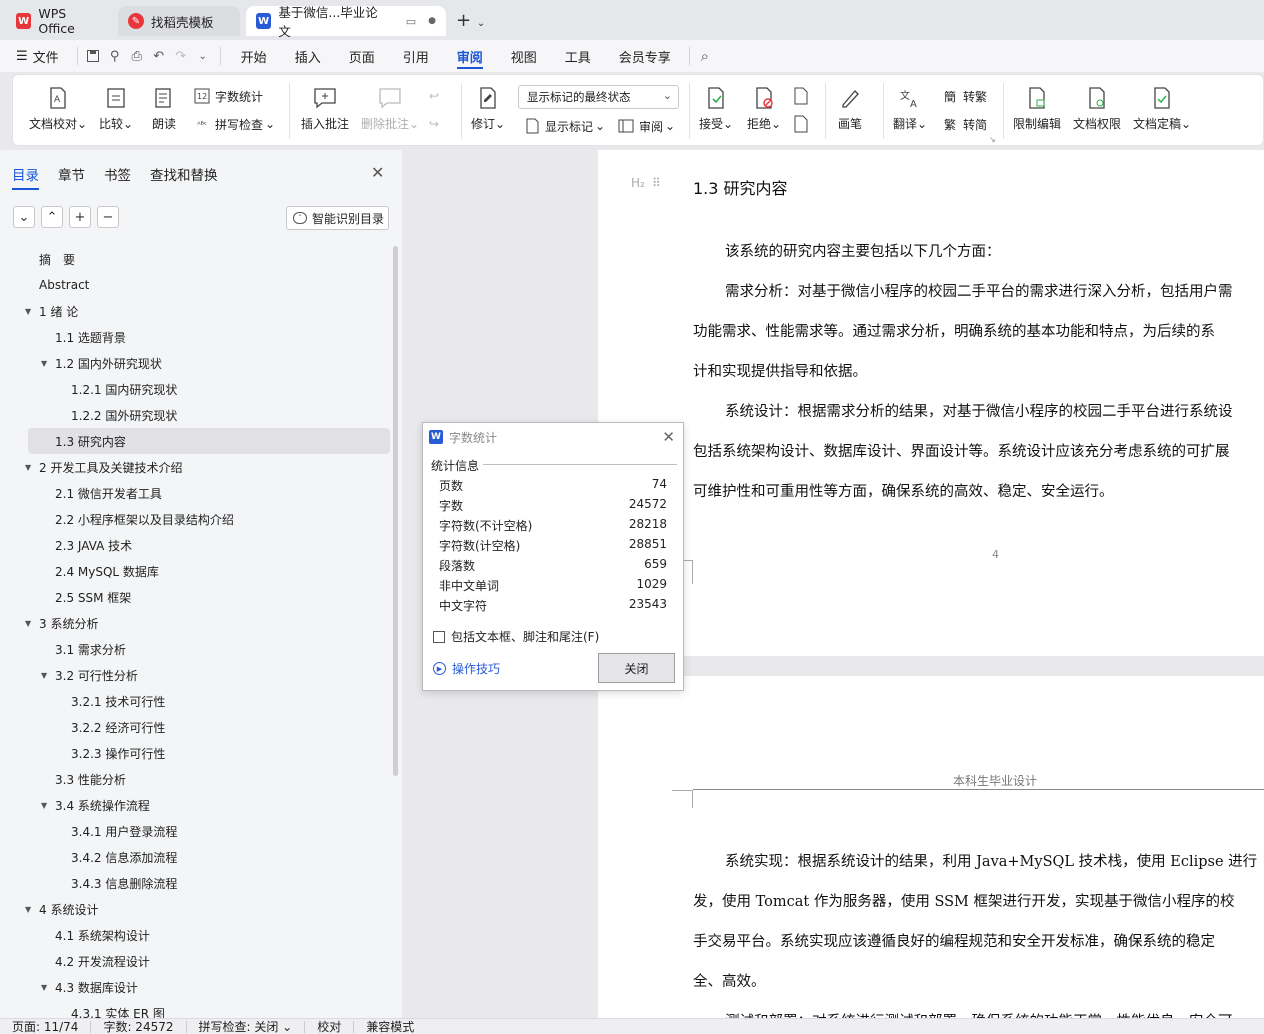 The image size is (1264, 1034). What do you see at coordinates (195, 571) in the screenshot?
I see `toc-item: 2.4 MySQL 数据库` at bounding box center [195, 571].